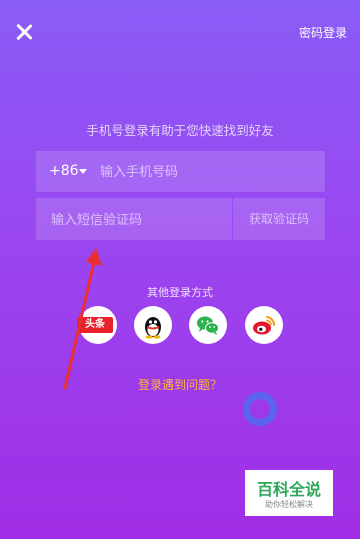 Image resolution: width=360 pixels, height=539 pixels. Describe the element at coordinates (82, 319) in the screenshot. I see `annotation-arrow-icon` at that location.